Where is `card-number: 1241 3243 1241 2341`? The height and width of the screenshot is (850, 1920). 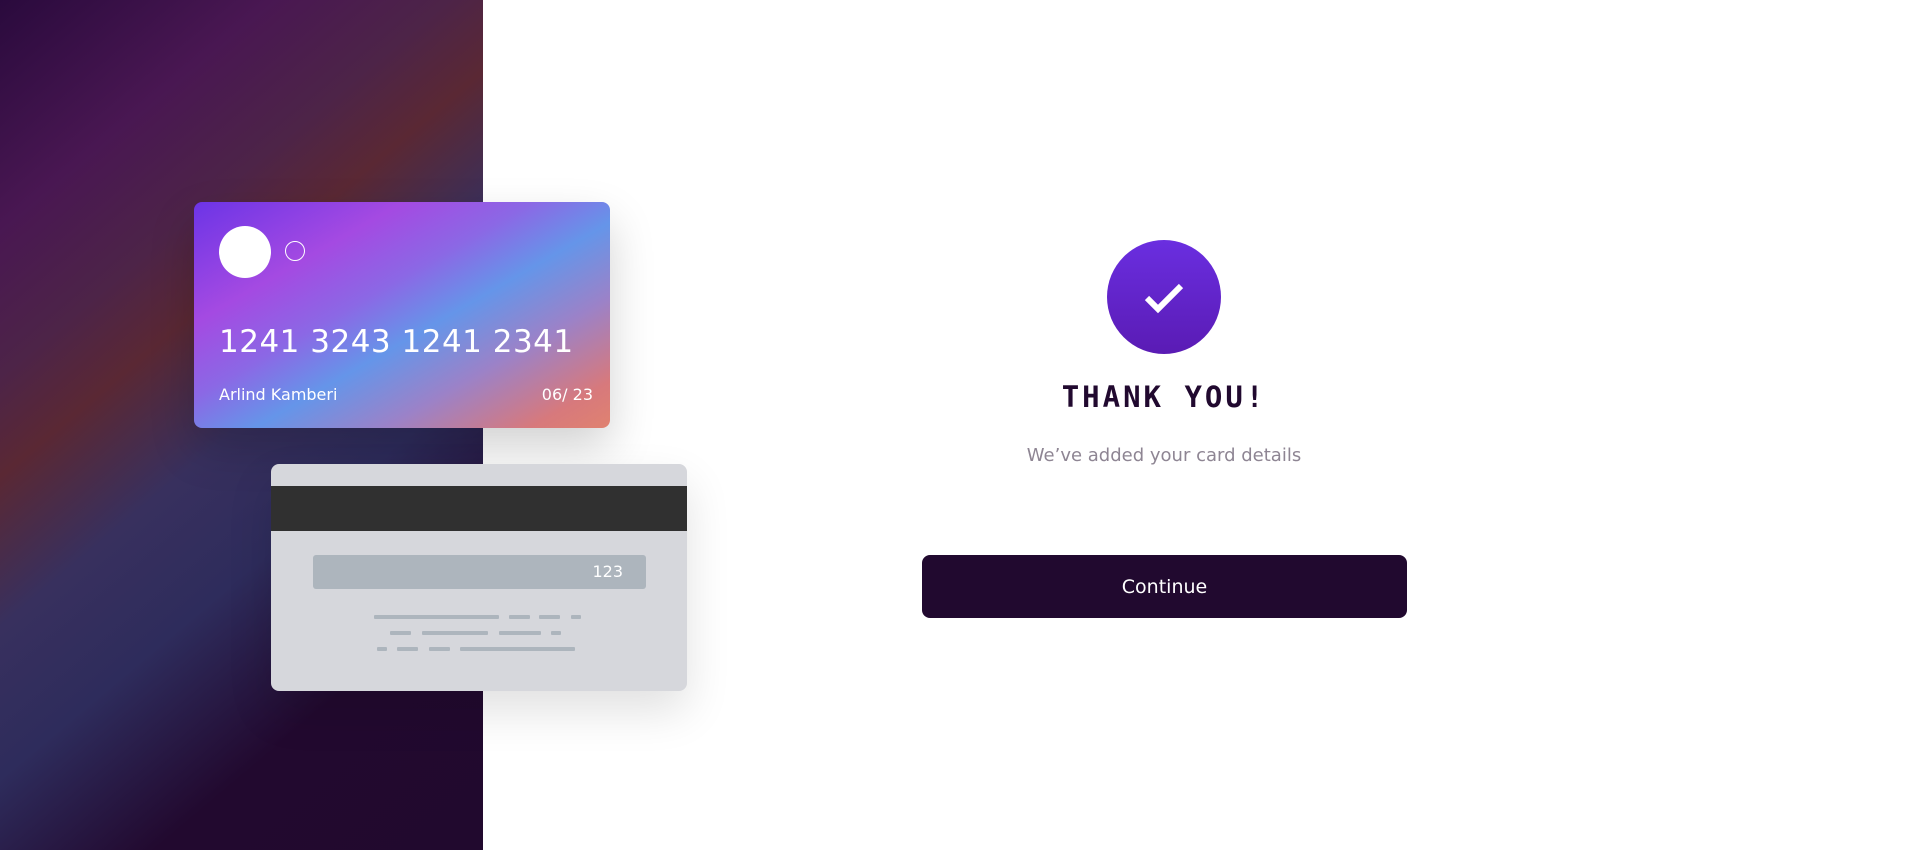
card-number: 1241 3243 1241 2341 is located at coordinates (396, 342).